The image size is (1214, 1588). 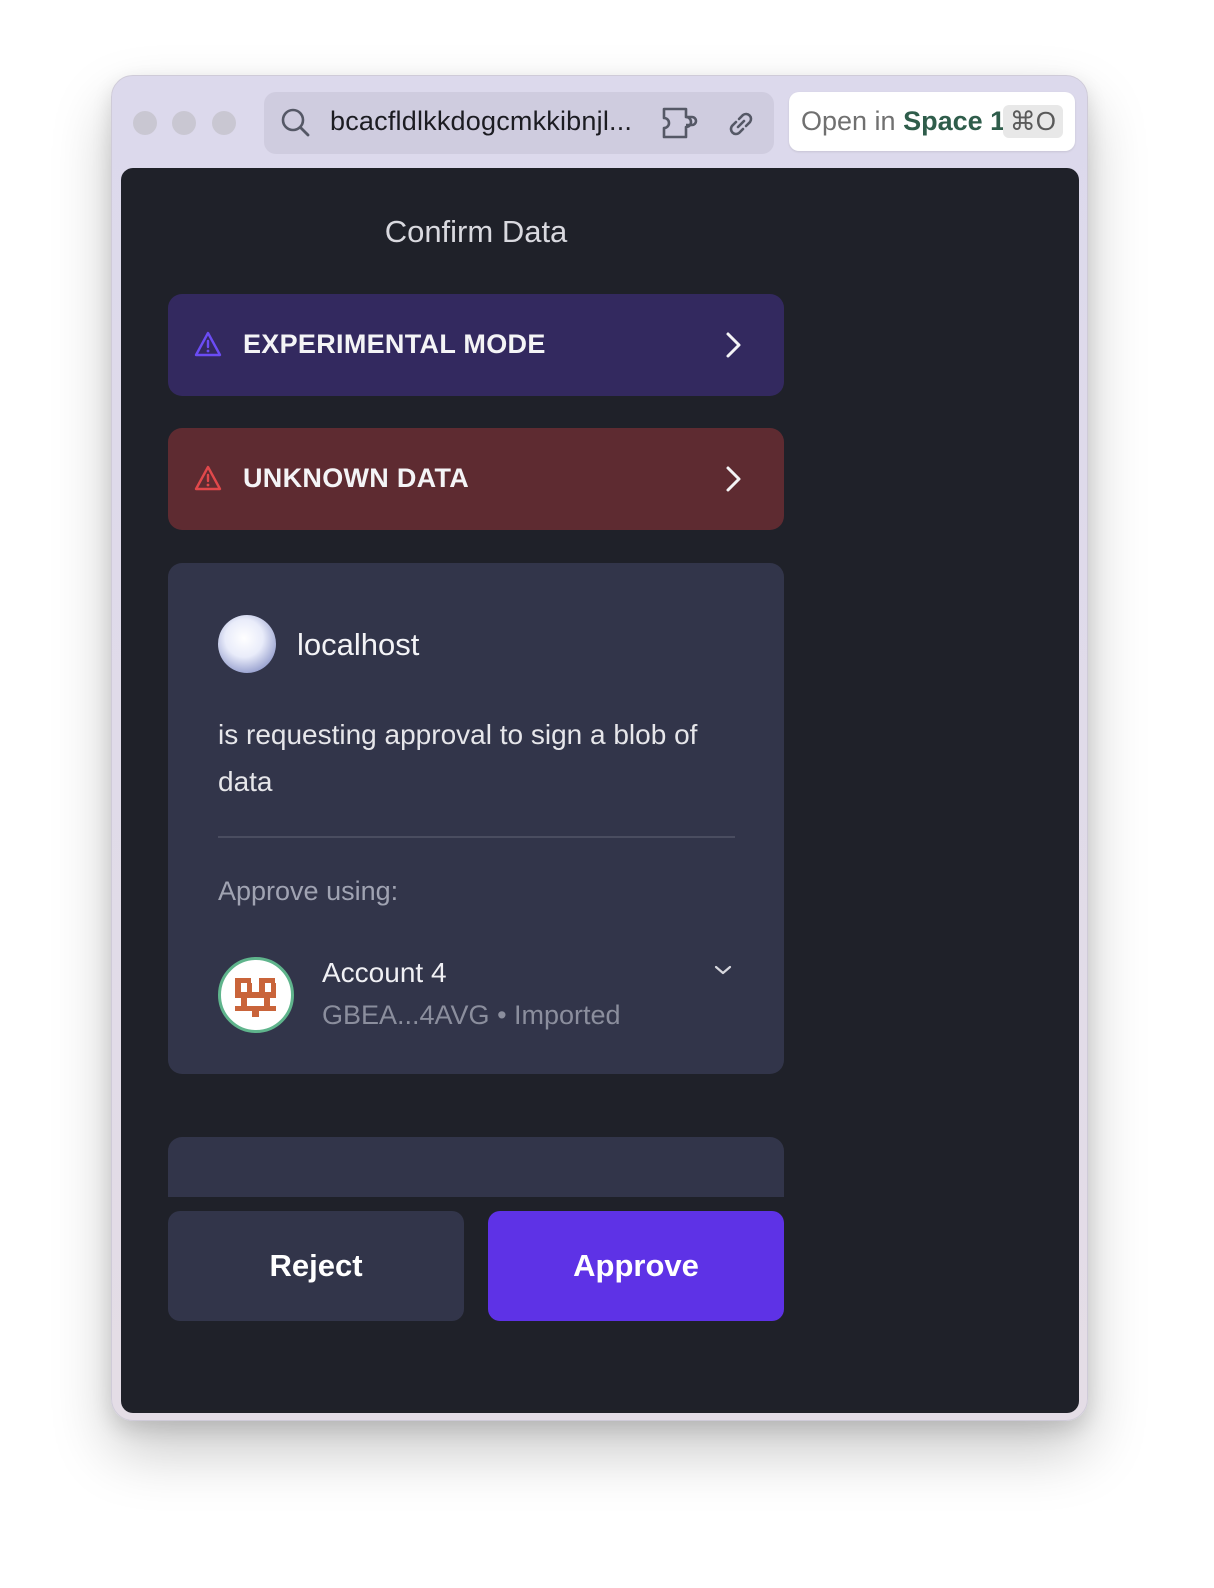 I want to click on site-favicon, so click(x=247, y=644).